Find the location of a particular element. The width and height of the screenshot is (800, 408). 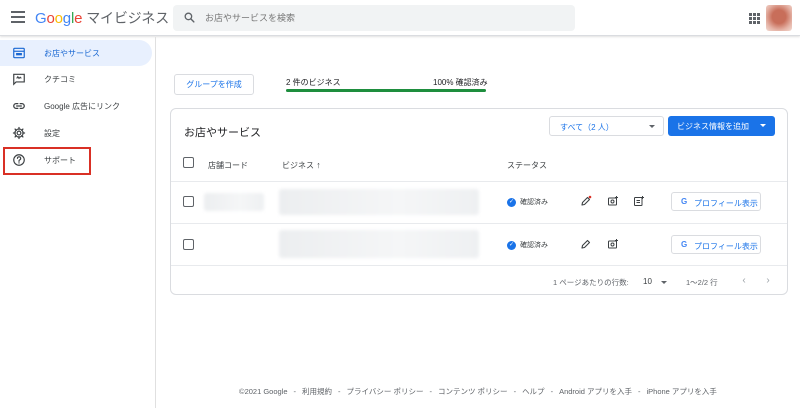

create-group-button: グループを作成 is located at coordinates (214, 84).